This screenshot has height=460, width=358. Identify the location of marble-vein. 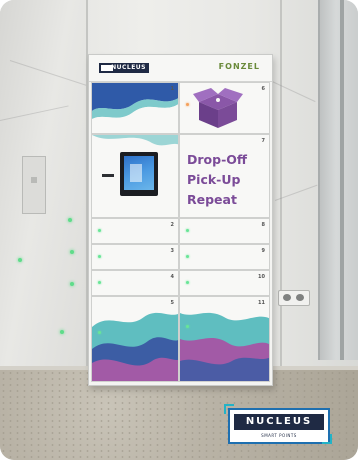
(292, 91).